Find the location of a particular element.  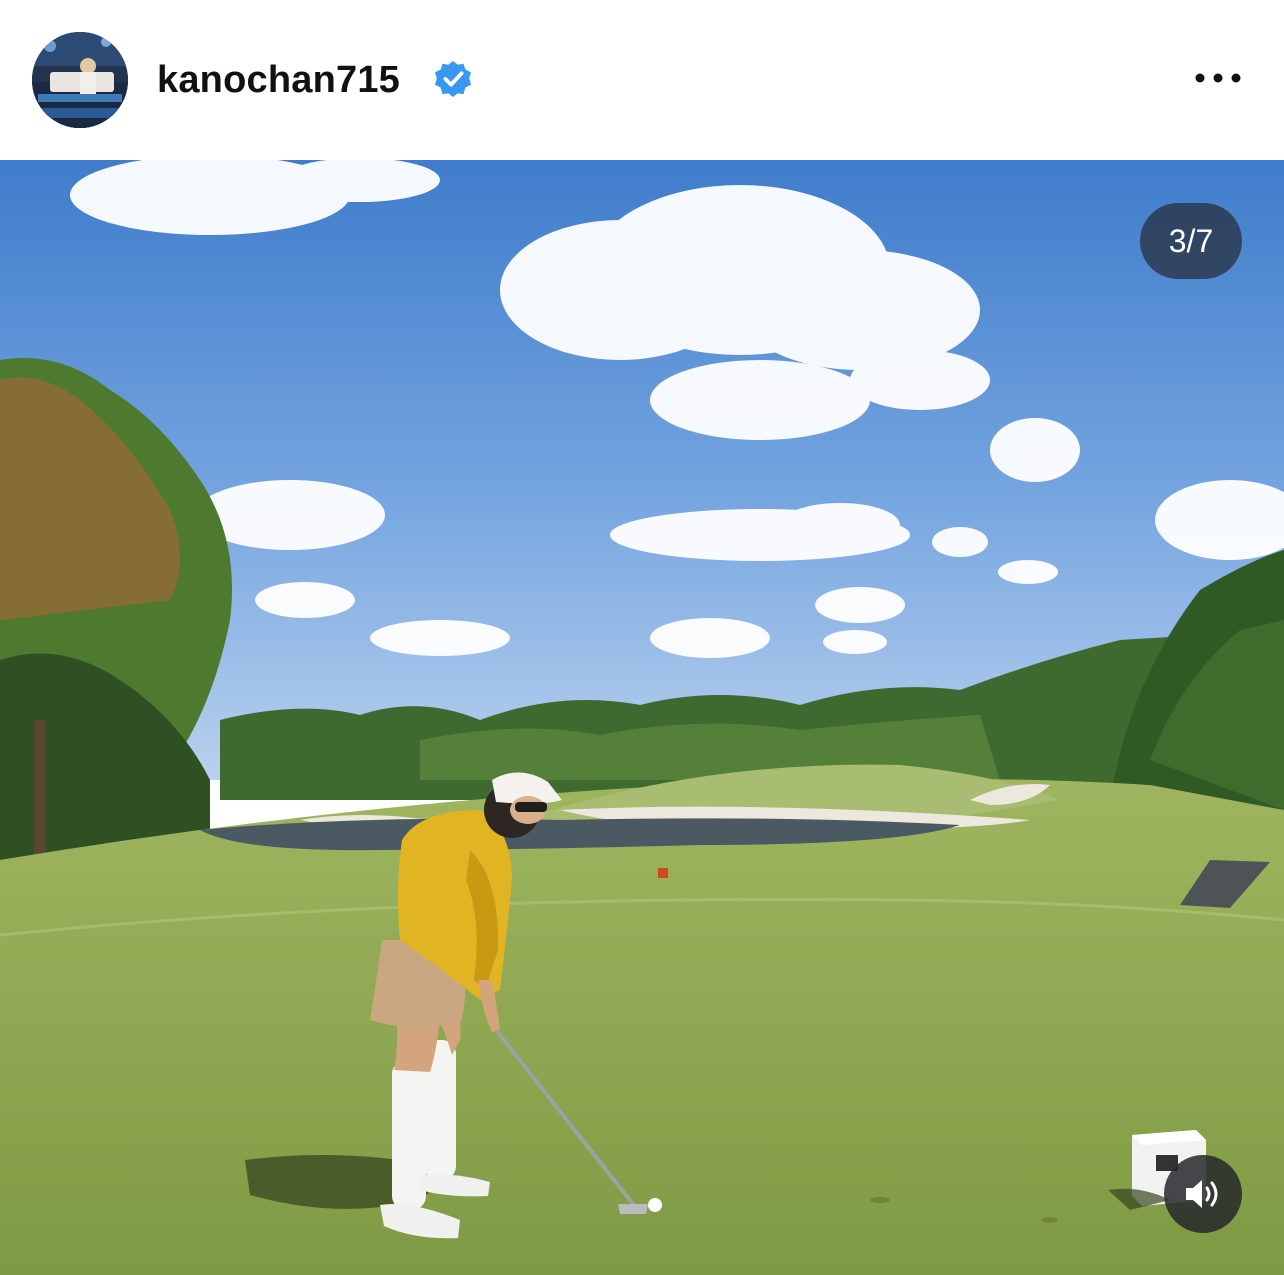

more-options-icon is located at coordinates (1218, 78).